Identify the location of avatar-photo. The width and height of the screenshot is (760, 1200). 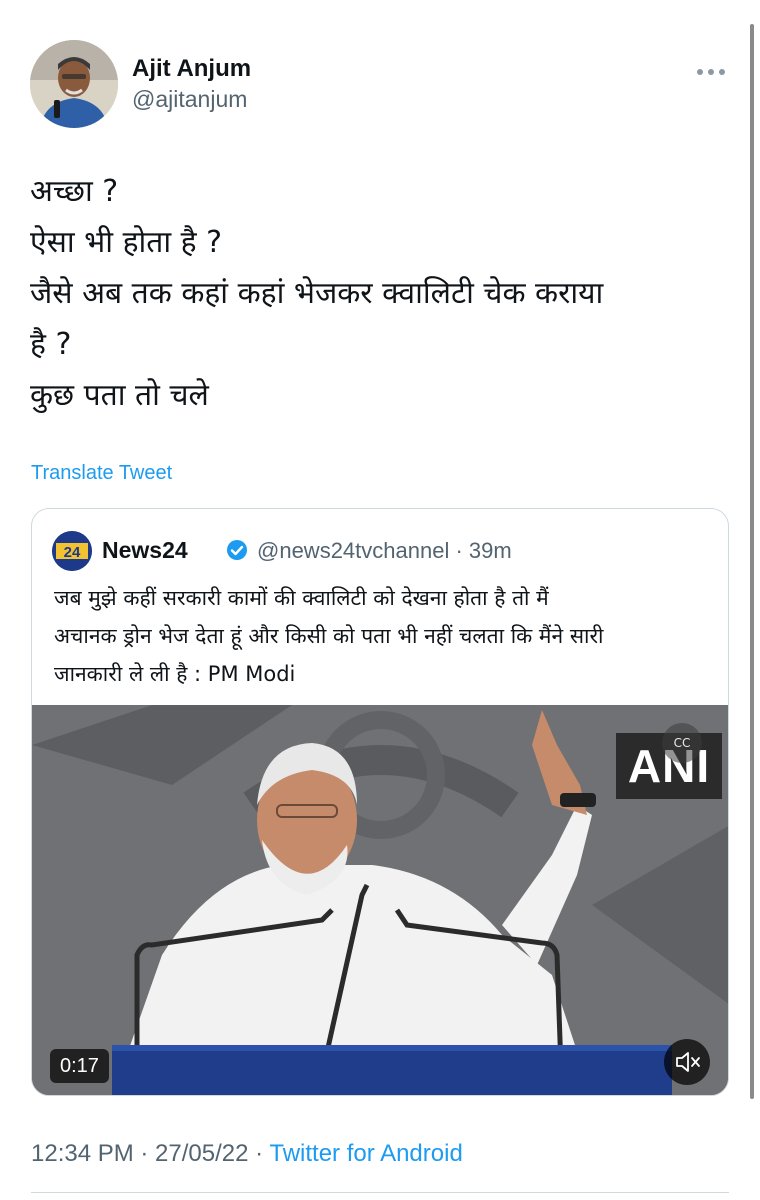
(74, 84).